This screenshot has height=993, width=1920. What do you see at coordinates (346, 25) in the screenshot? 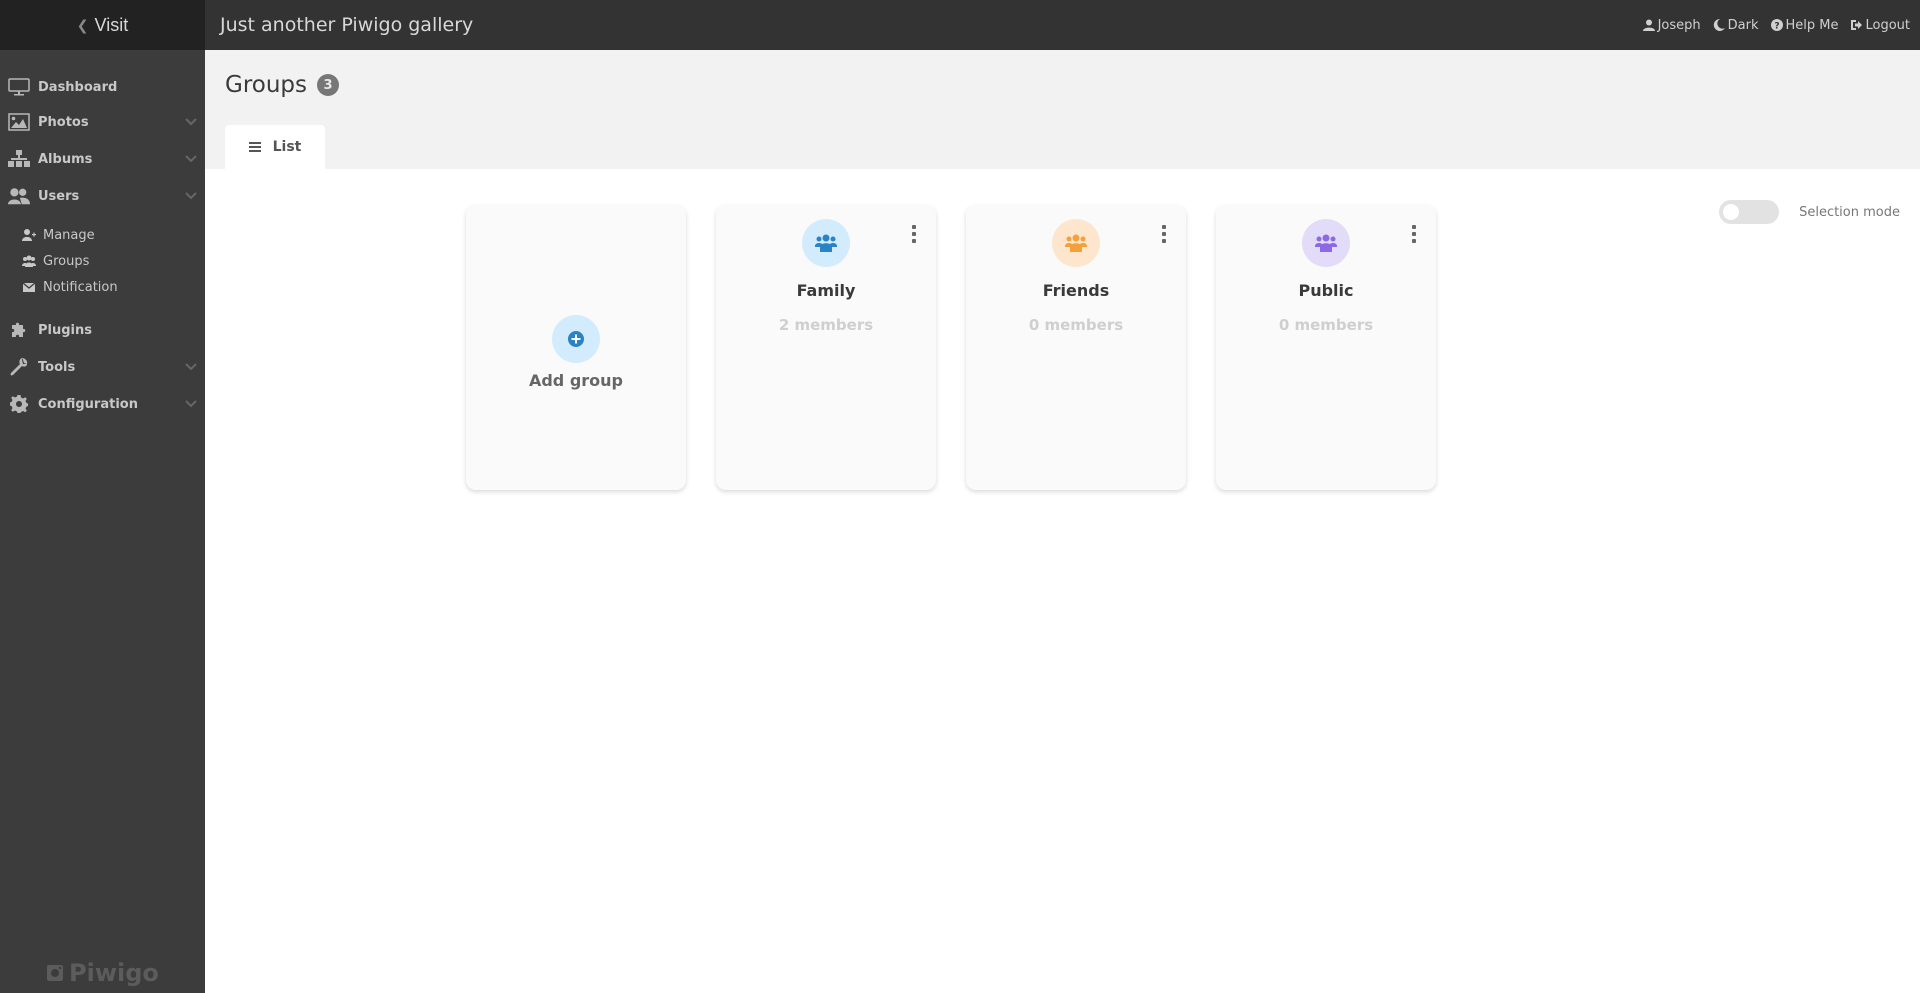
I see `gallery-title: Just another Piwigo gallery` at bounding box center [346, 25].